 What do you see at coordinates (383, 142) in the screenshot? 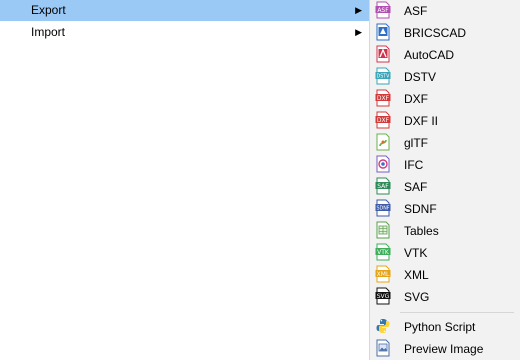
I see `gltf-file-icon` at bounding box center [383, 142].